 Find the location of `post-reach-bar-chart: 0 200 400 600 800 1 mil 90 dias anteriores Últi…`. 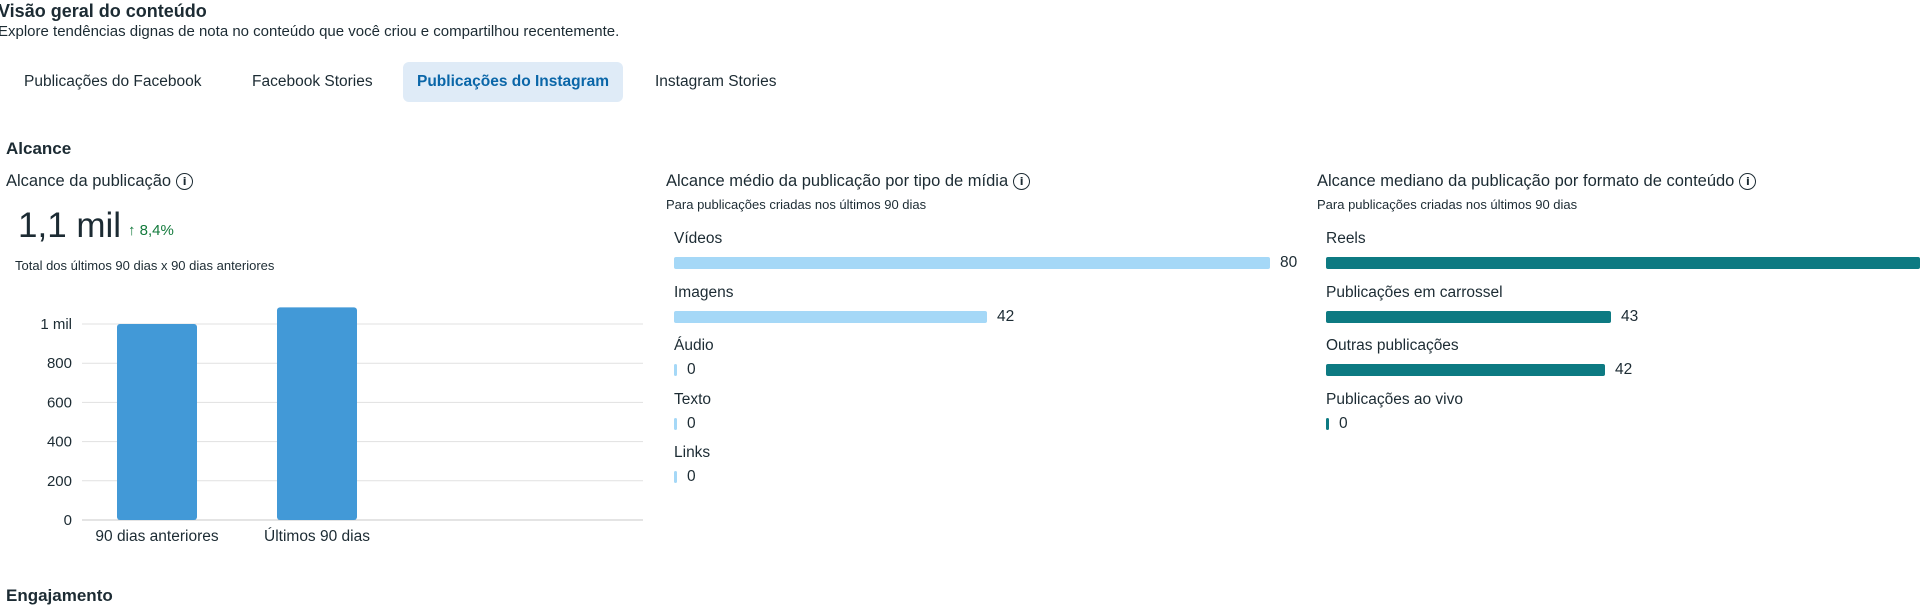

post-reach-bar-chart: 0 200 400 600 800 1 mil 90 dias anteriores Últi… is located at coordinates (341, 426).